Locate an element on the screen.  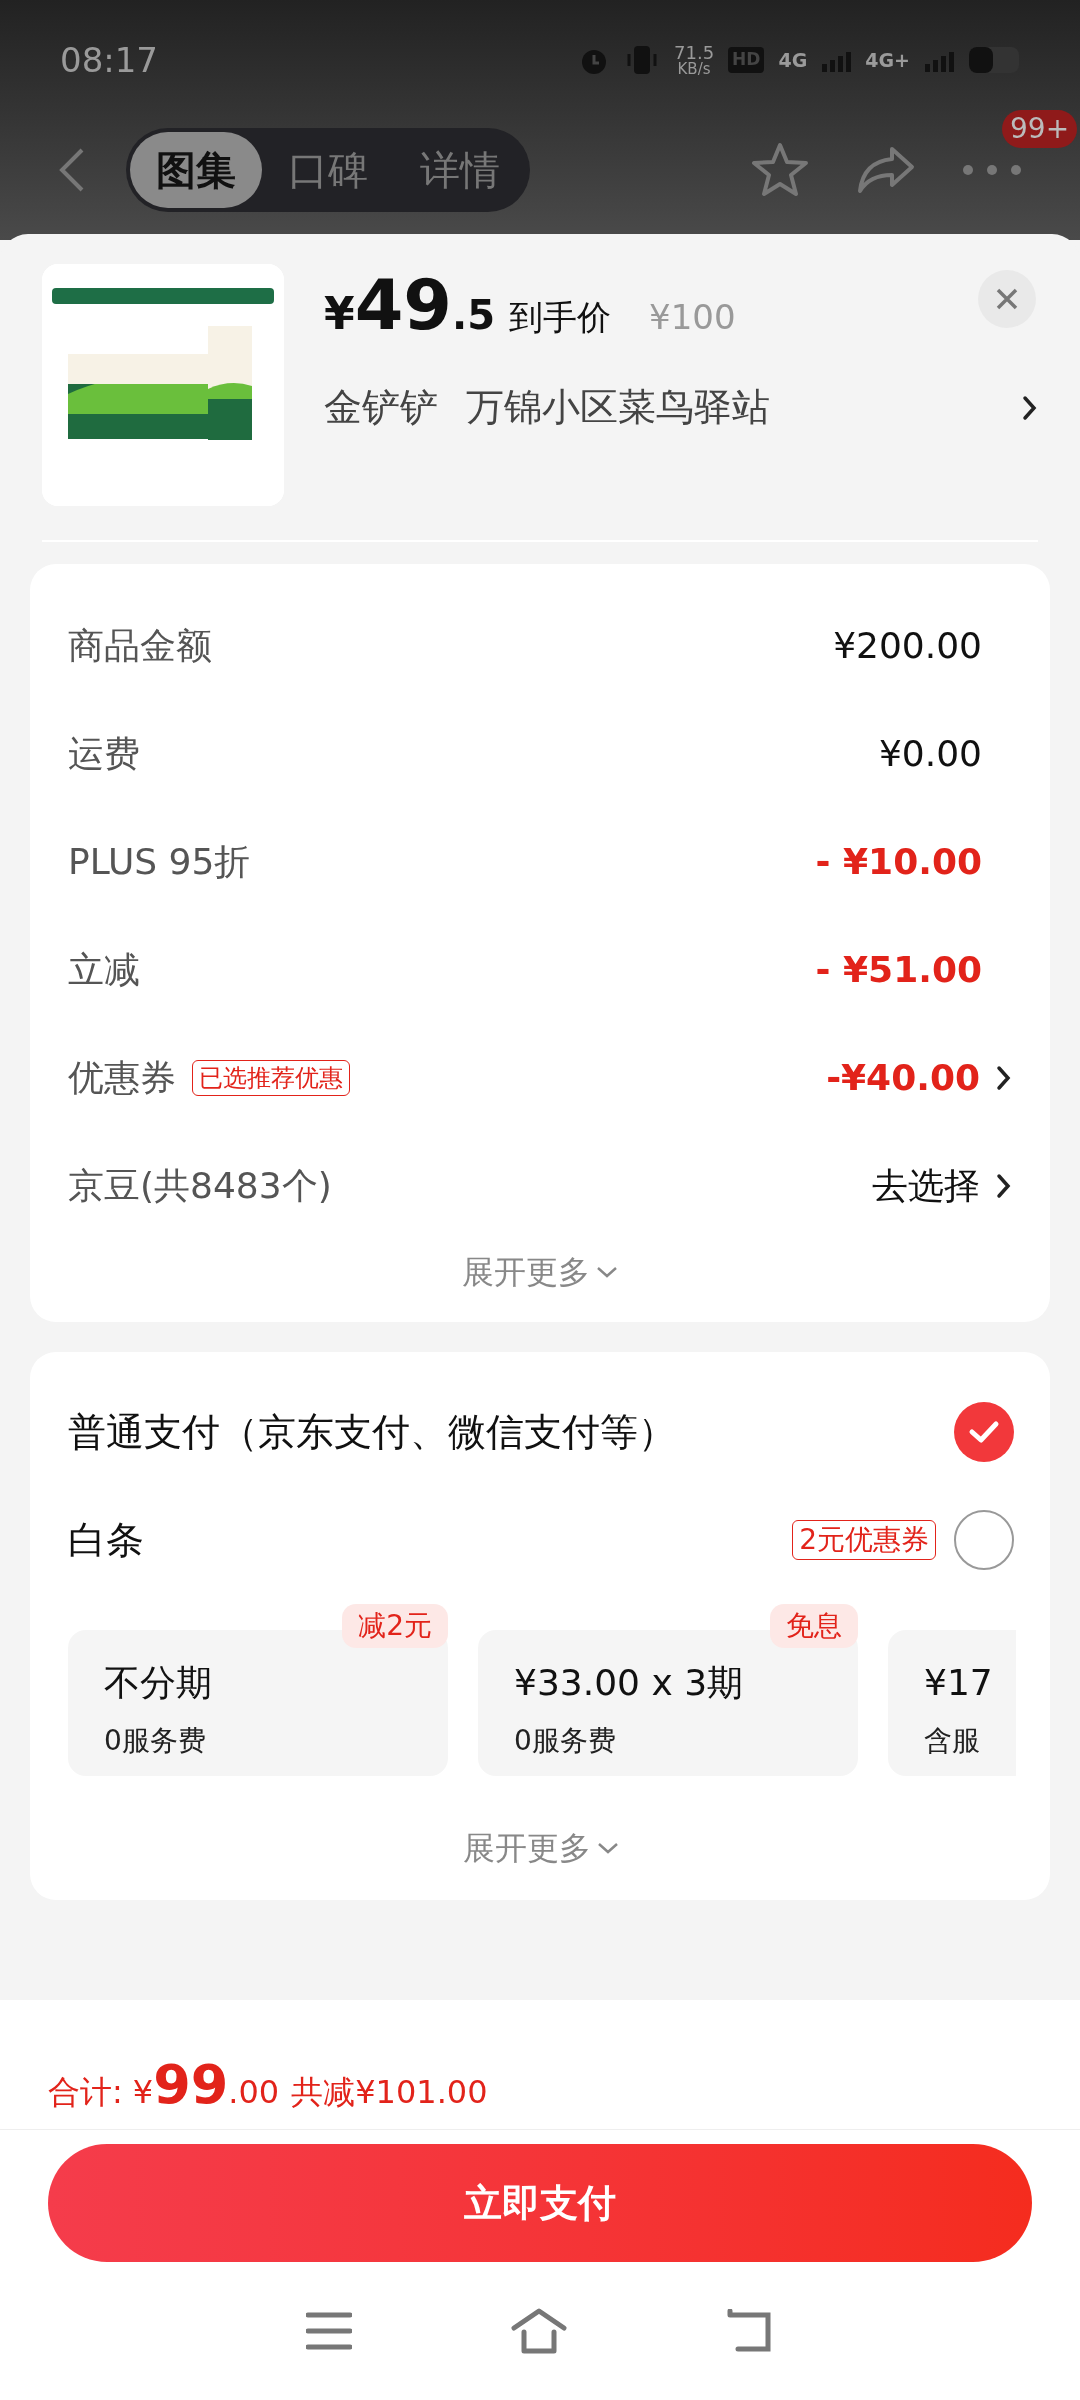
installment-title: 不分期 is located at coordinates (158, 1683).